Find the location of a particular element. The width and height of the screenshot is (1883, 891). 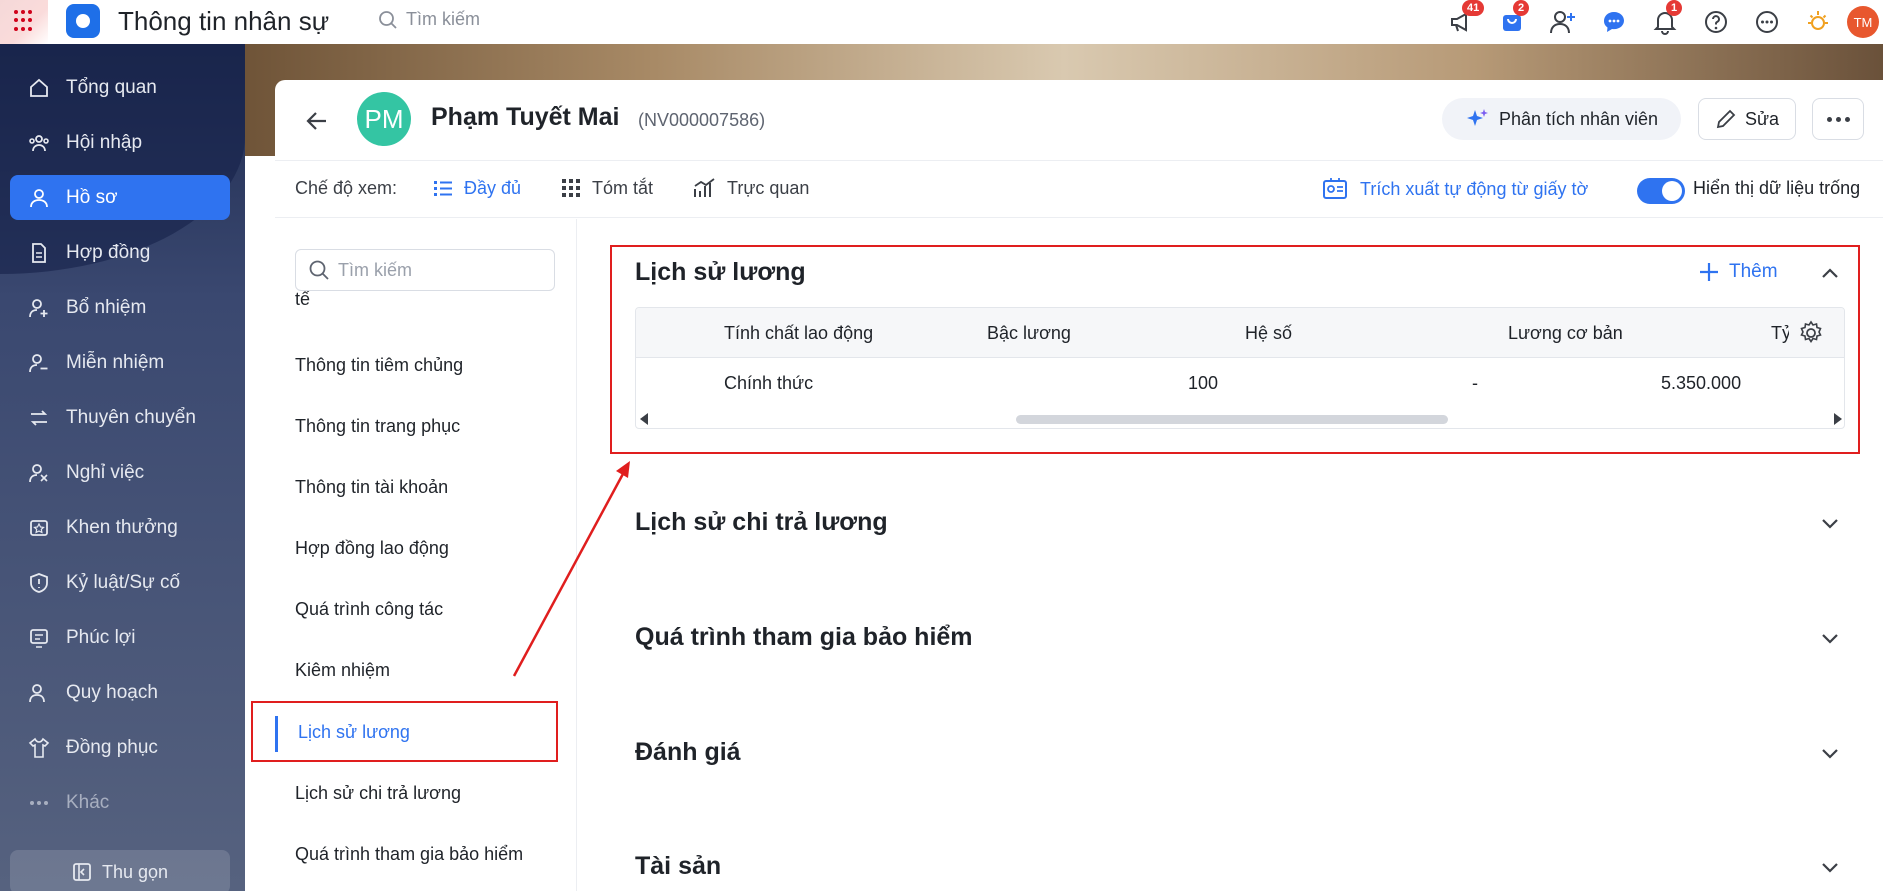

analyze-employee-button: Phân tích nhân viên is located at coordinates (1561, 119).